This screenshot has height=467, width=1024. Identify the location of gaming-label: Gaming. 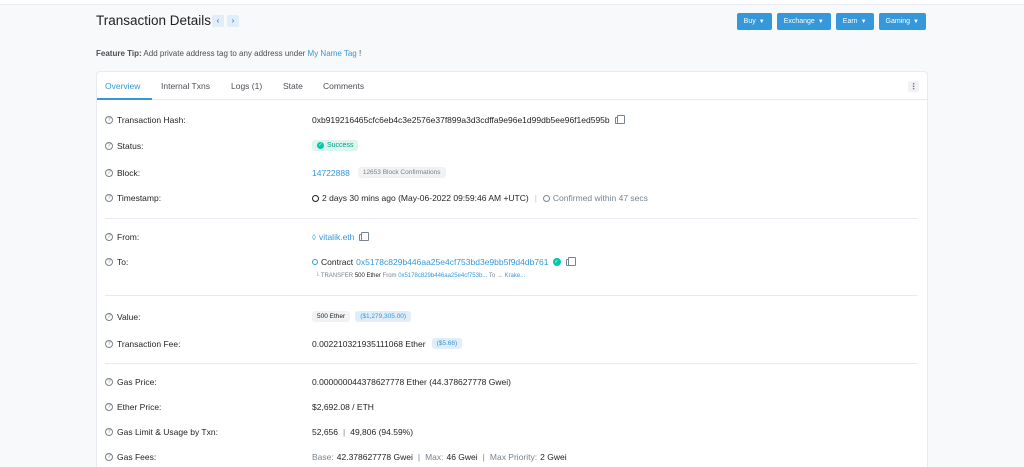
(898, 21).